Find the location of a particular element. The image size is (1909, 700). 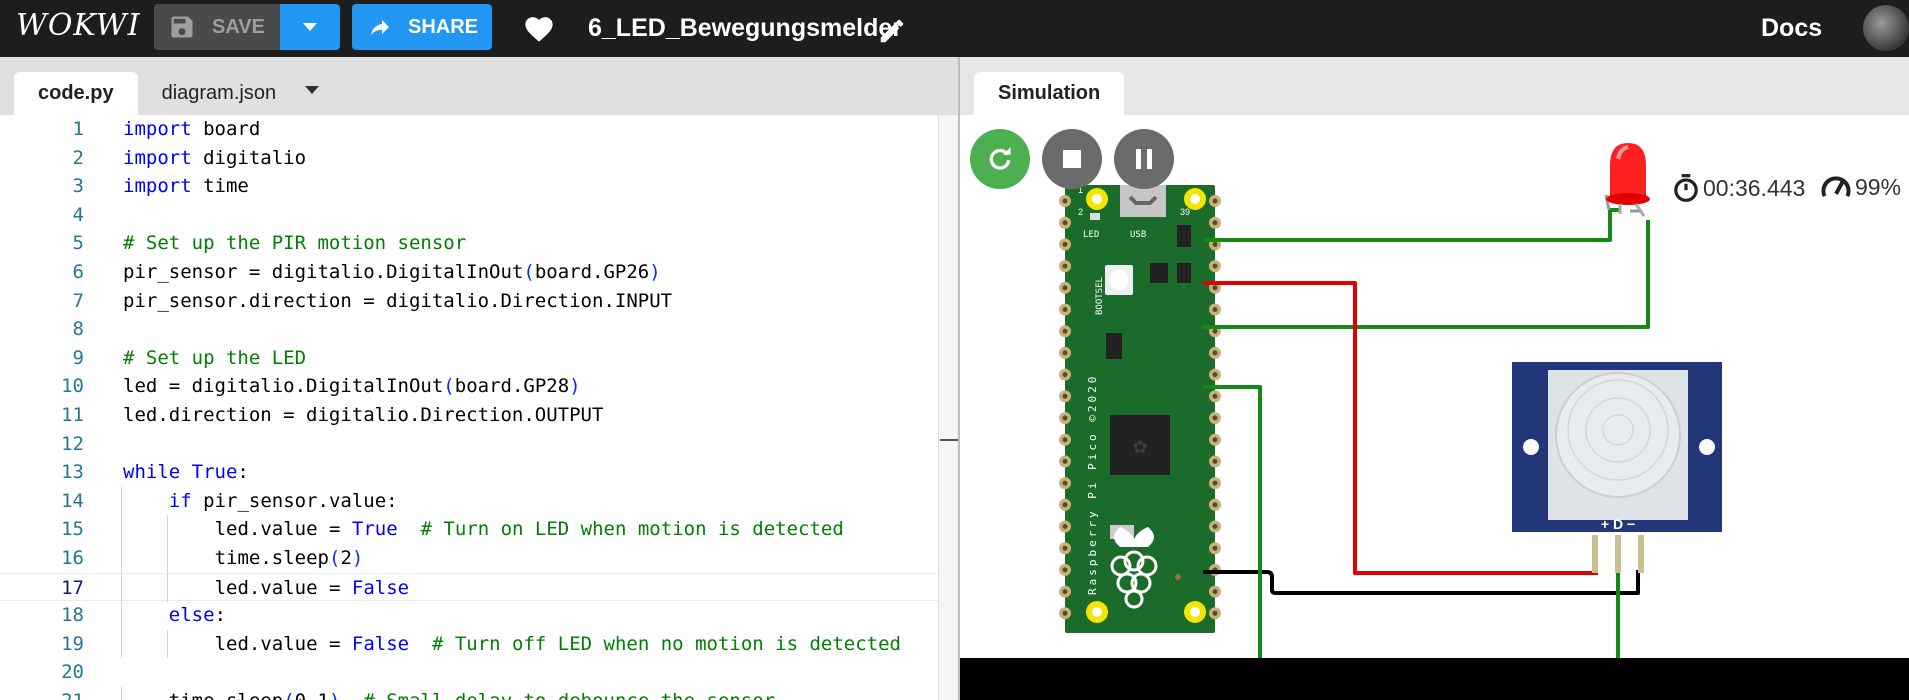

code-line: 9 # Set up the LED is located at coordinates (469, 358).